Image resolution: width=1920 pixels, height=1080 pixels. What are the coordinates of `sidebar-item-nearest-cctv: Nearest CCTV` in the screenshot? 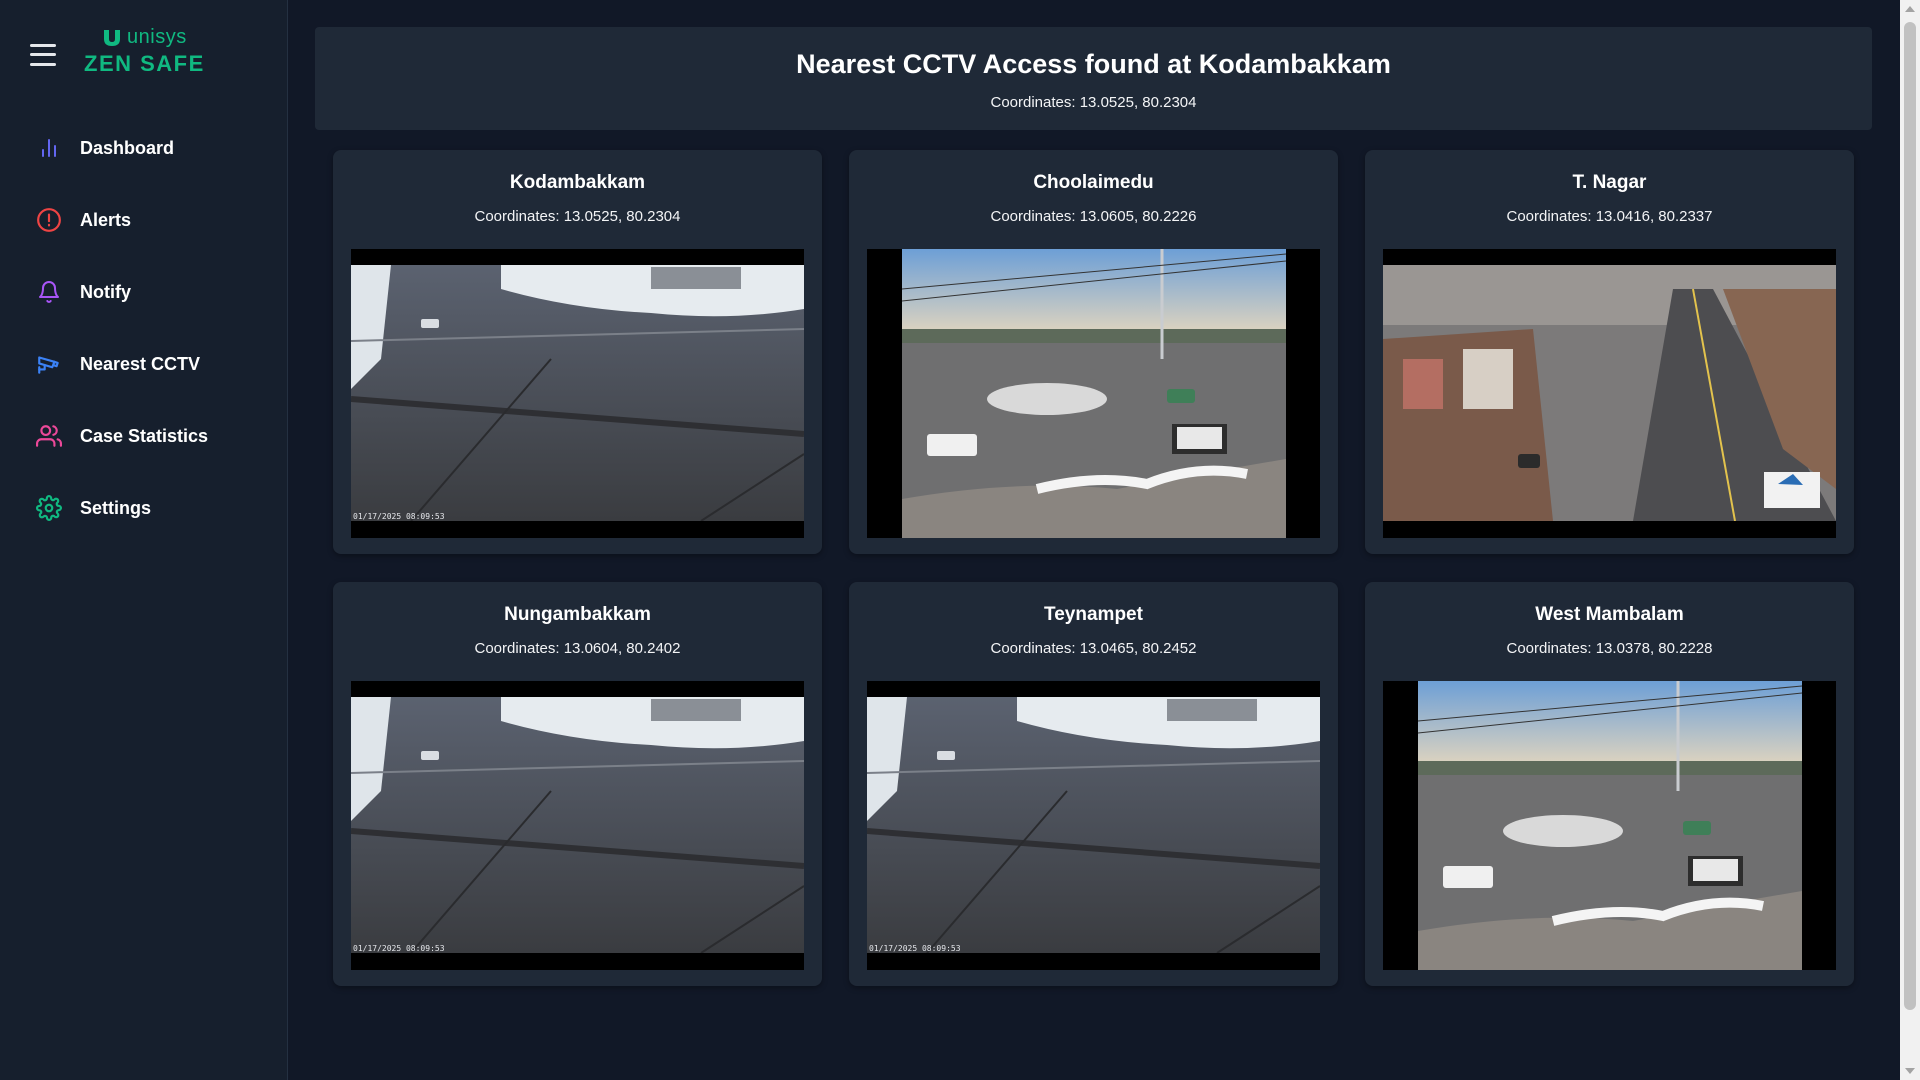 It's located at (143, 364).